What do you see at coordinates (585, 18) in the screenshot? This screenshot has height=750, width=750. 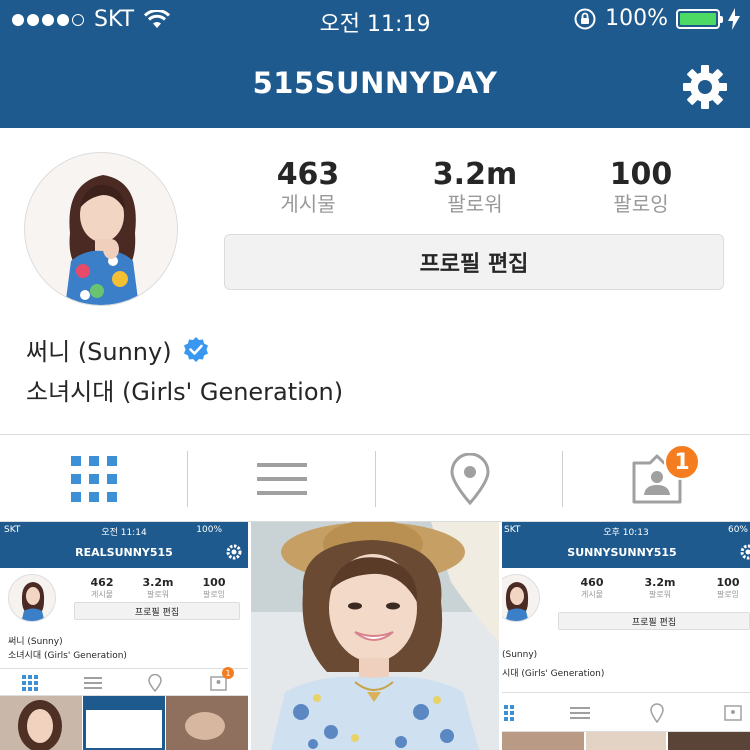 I see `rotation-lock-icon` at bounding box center [585, 18].